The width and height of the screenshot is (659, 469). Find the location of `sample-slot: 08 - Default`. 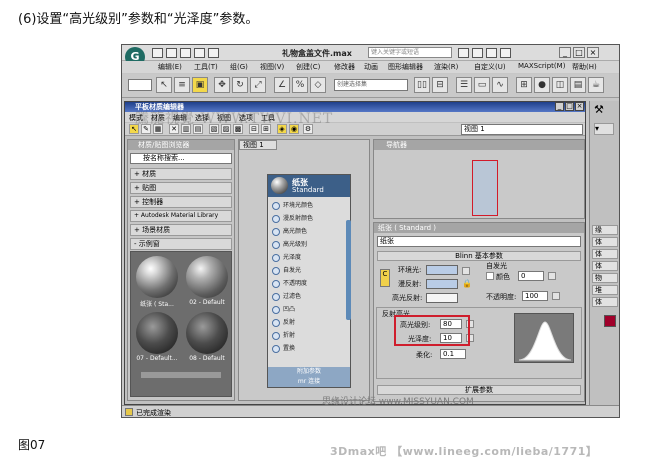

sample-slot: 08 - Default is located at coordinates (207, 336).